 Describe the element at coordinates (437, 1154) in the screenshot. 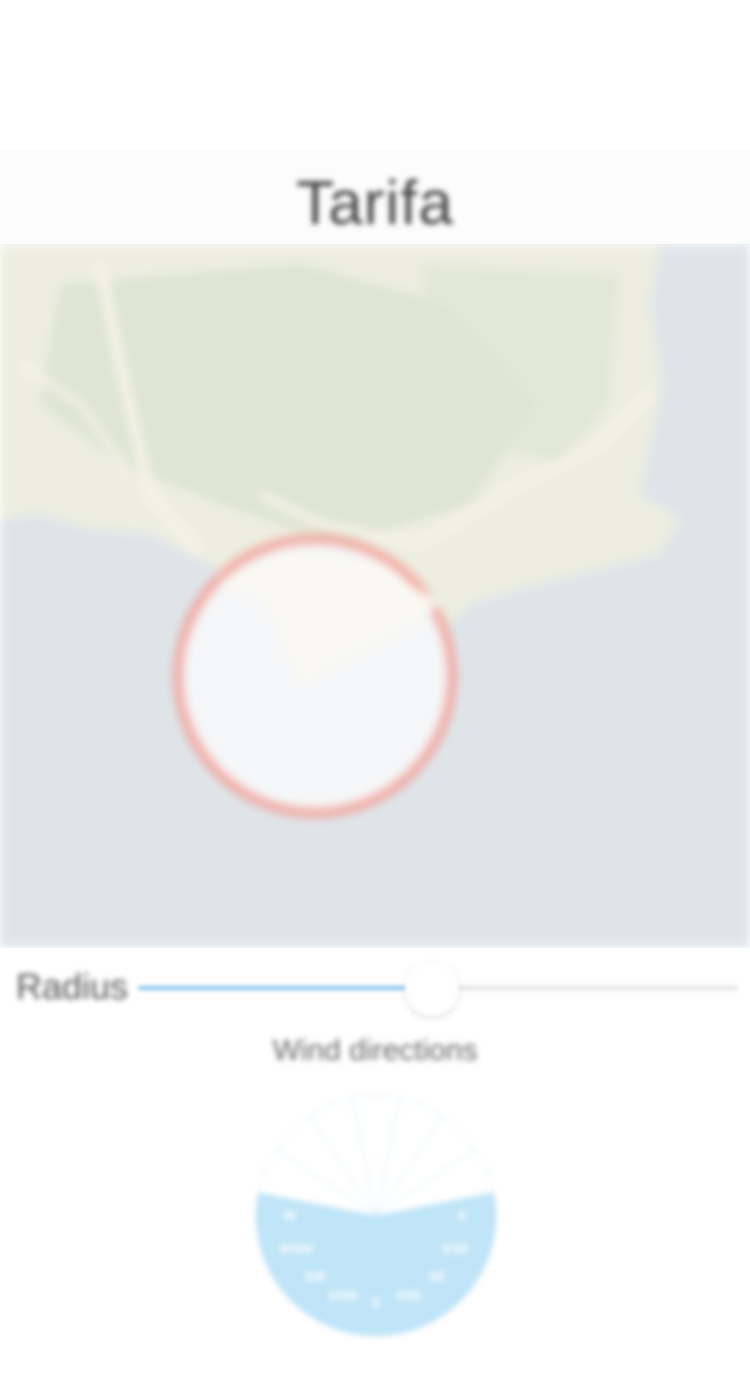

I see `wind-sector-label: NE` at that location.